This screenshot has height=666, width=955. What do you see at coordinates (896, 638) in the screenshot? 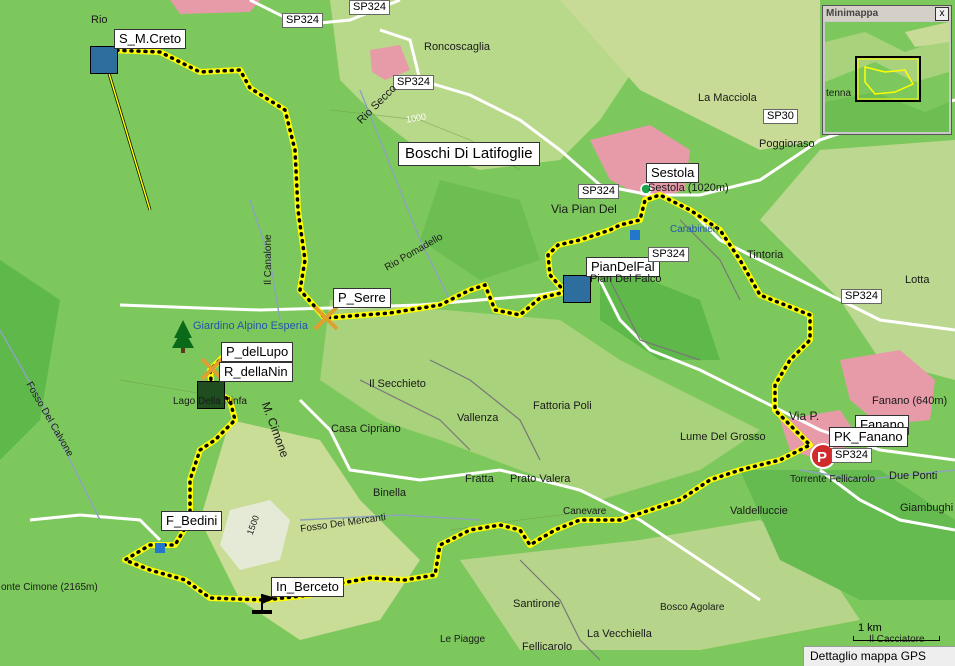
I see `scale-bar-line` at bounding box center [896, 638].